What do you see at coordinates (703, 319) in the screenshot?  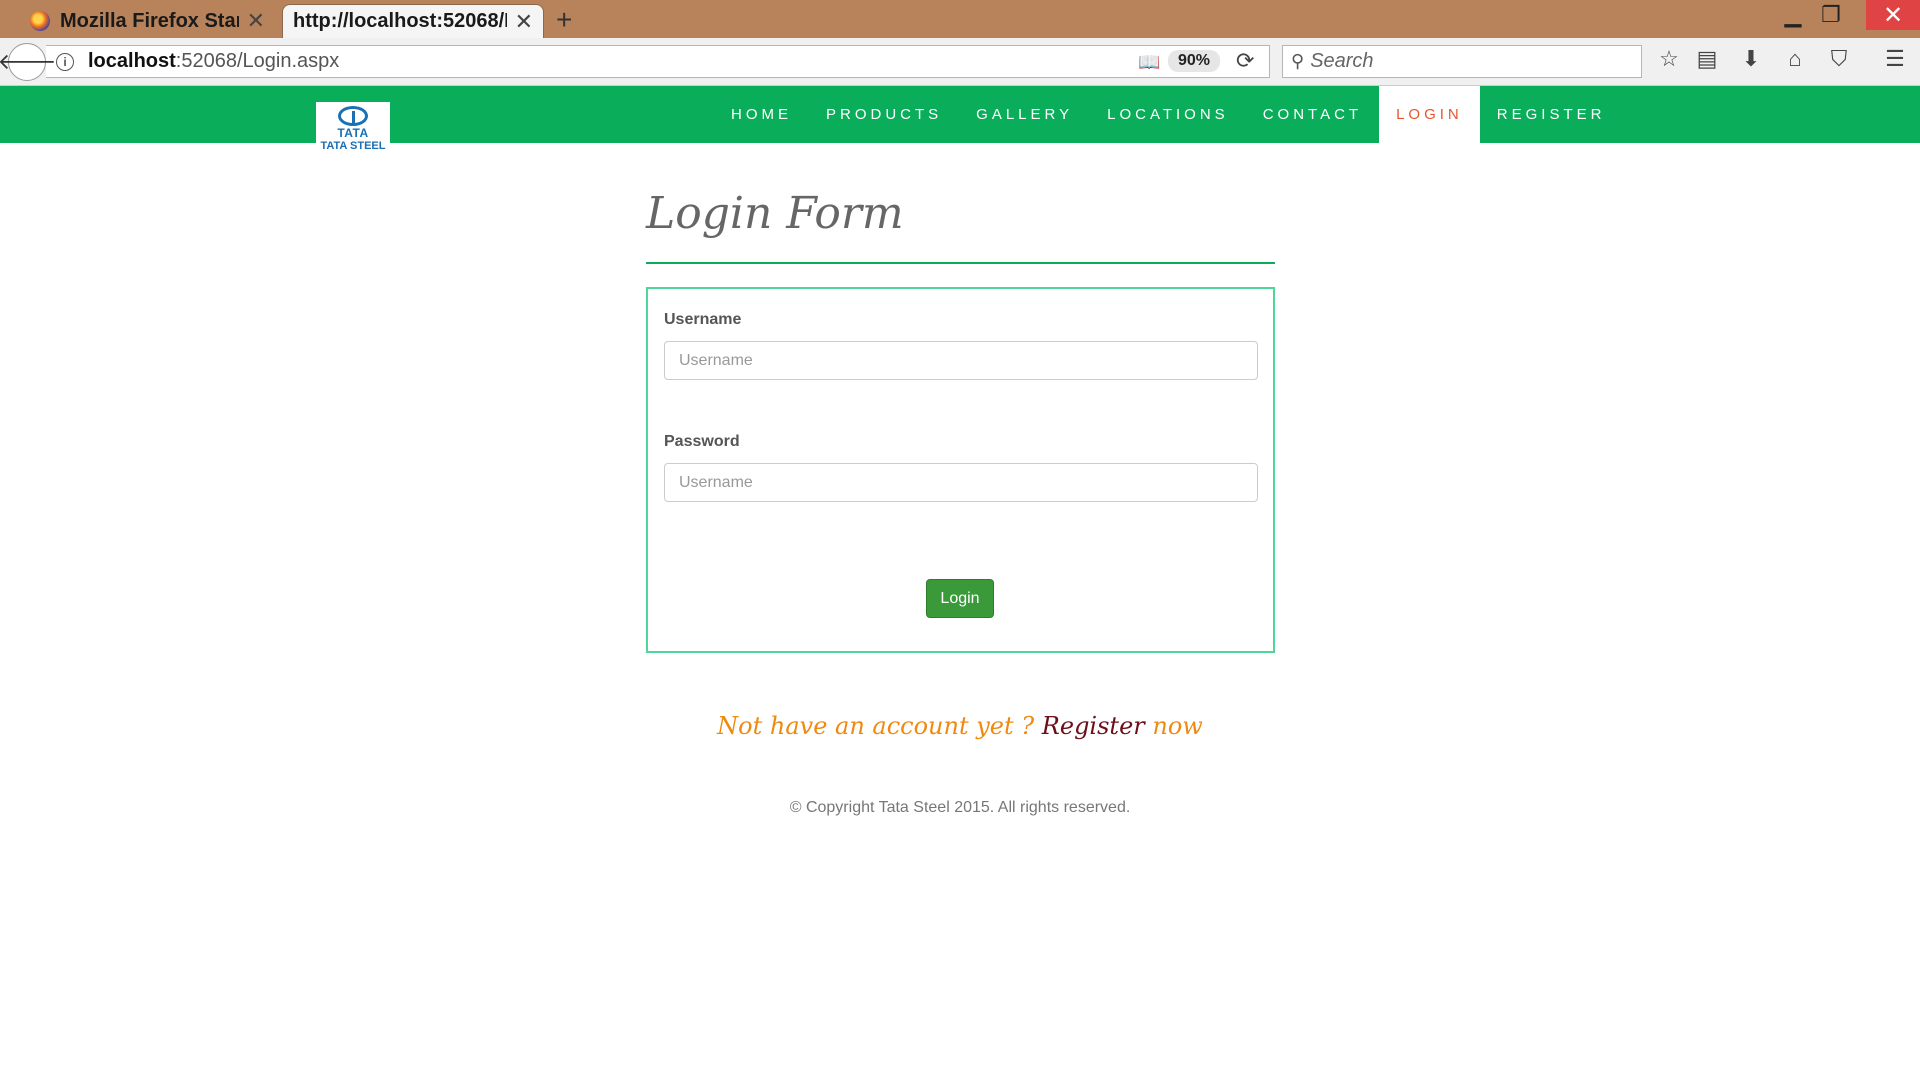 I see `username-label: Username` at bounding box center [703, 319].